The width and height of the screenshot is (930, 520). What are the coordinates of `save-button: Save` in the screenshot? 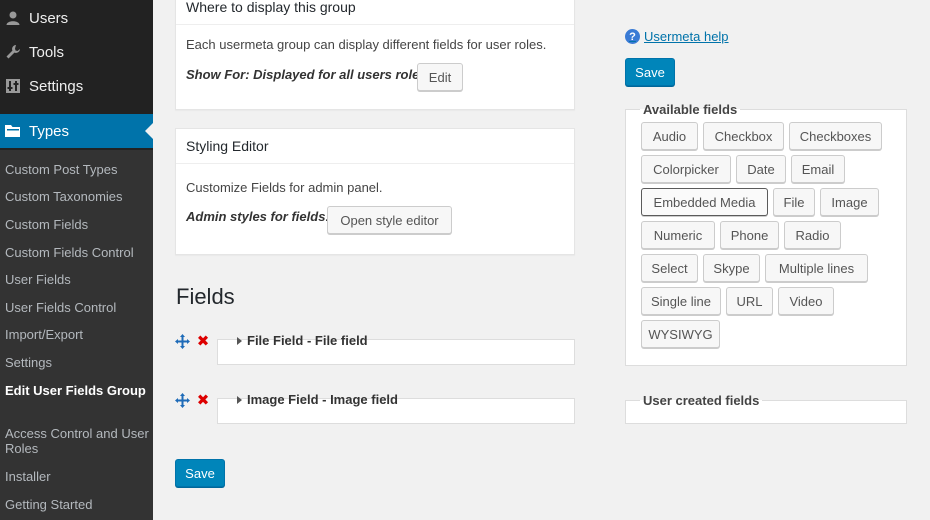 It's located at (200, 473).